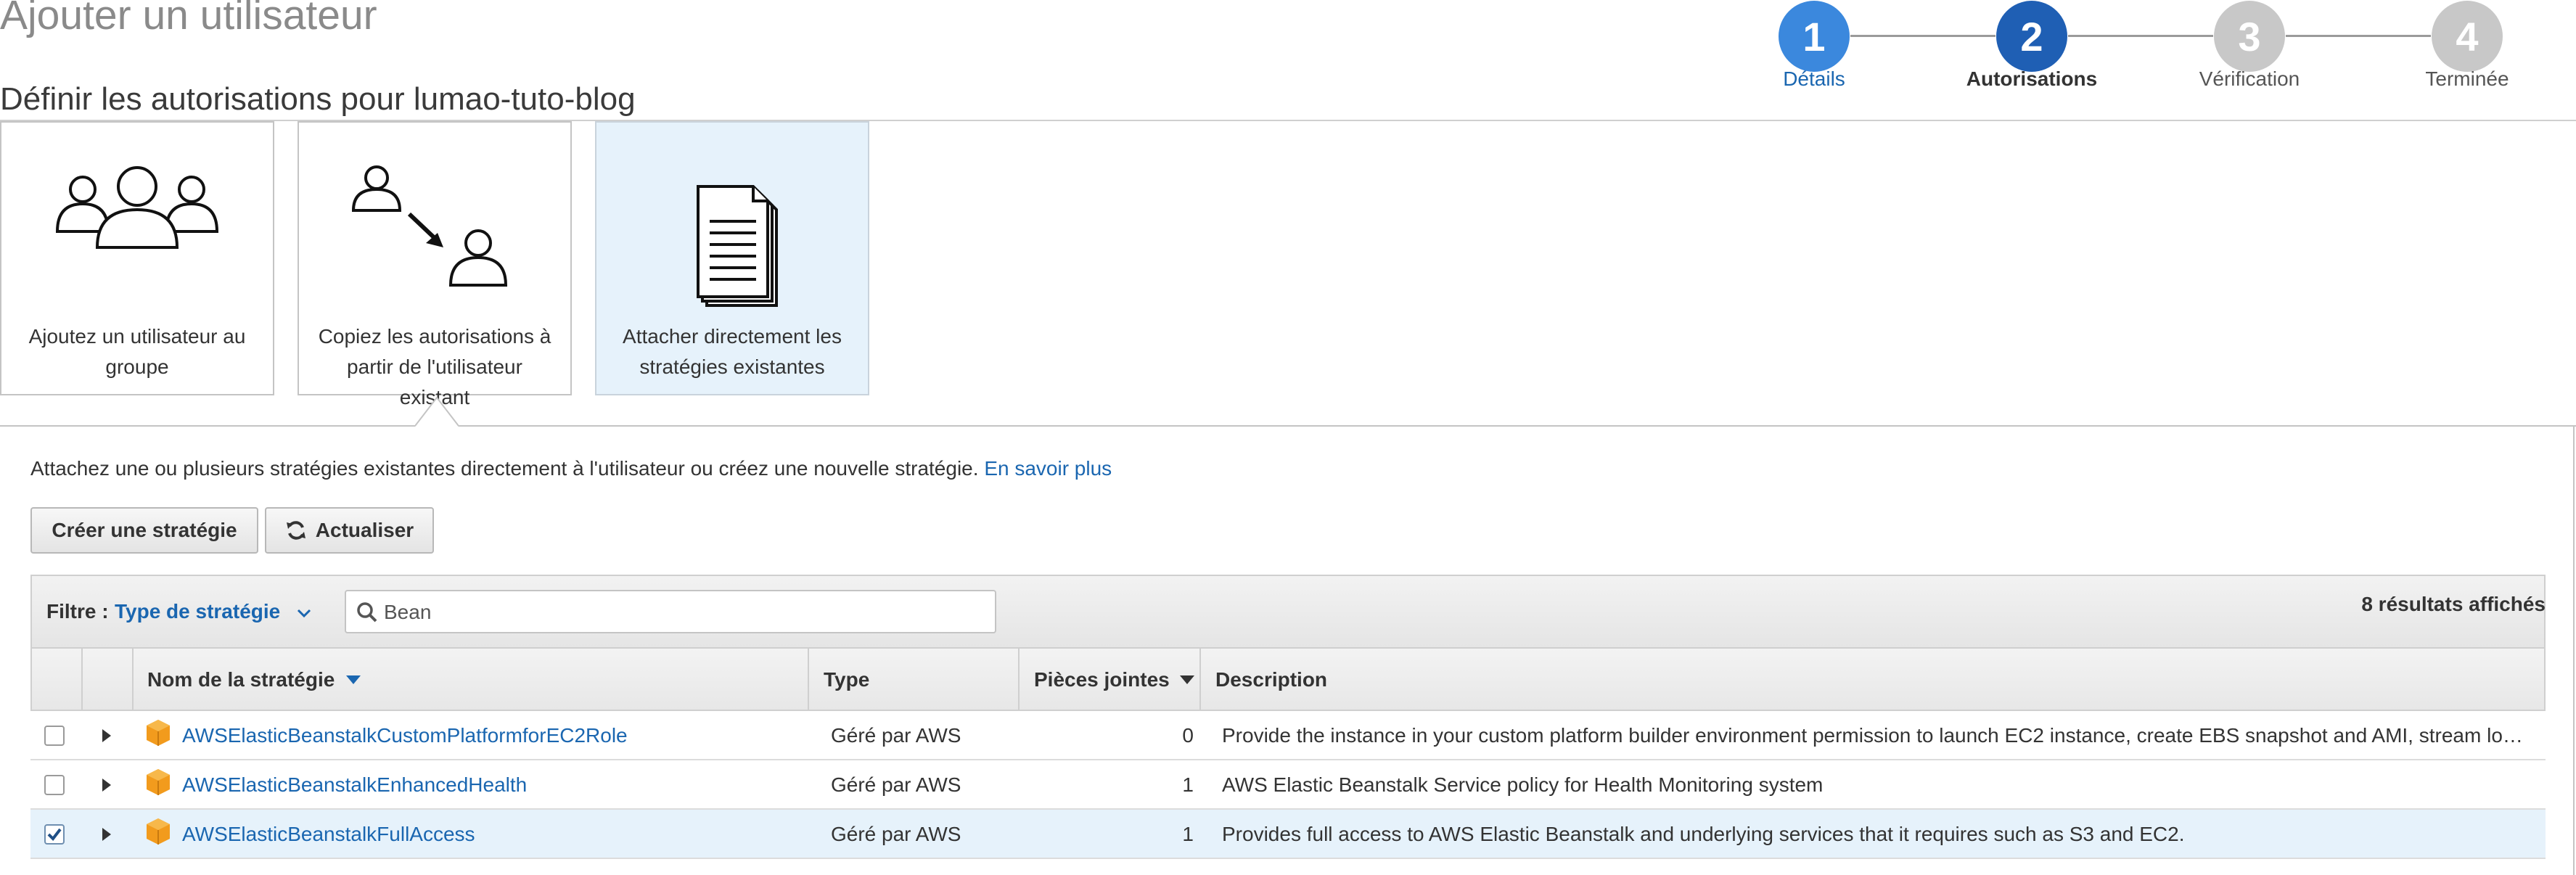 The width and height of the screenshot is (2576, 875). I want to click on create-policy-button: Créer une stratégie, so click(144, 530).